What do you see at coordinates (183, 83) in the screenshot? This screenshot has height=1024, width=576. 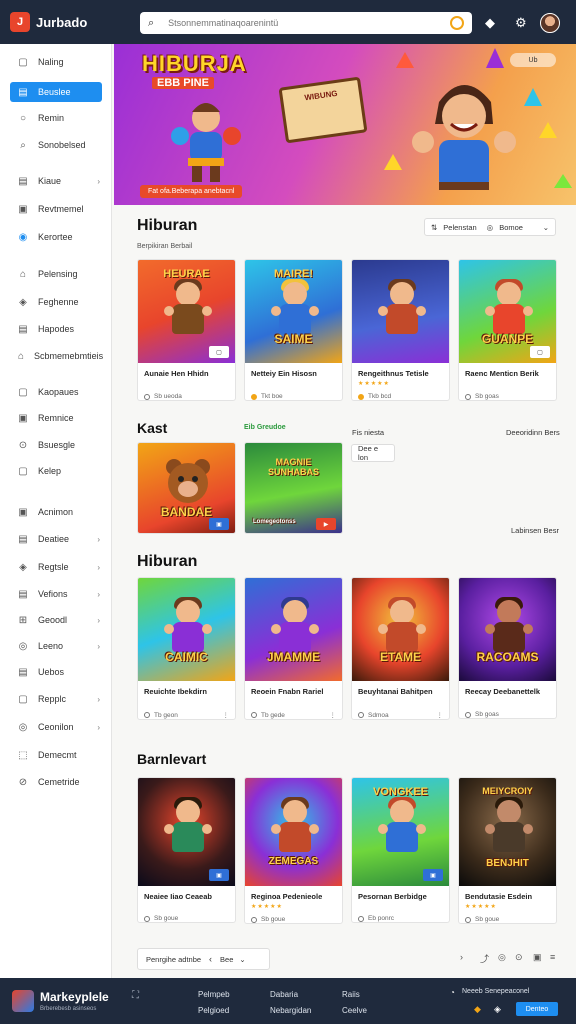 I see `hero-subtitle: EBB PINE` at bounding box center [183, 83].